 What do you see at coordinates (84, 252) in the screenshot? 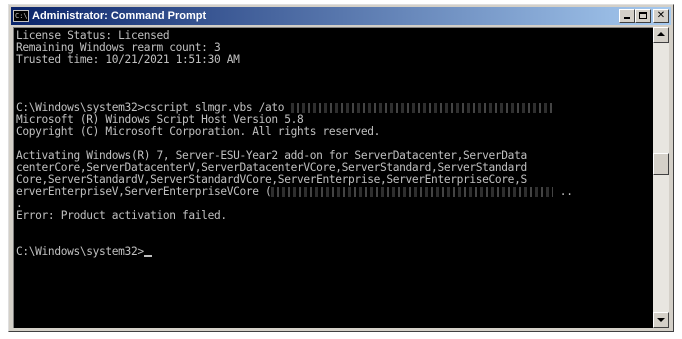
I see `prompt-line: C:\Windows\system32>` at bounding box center [84, 252].